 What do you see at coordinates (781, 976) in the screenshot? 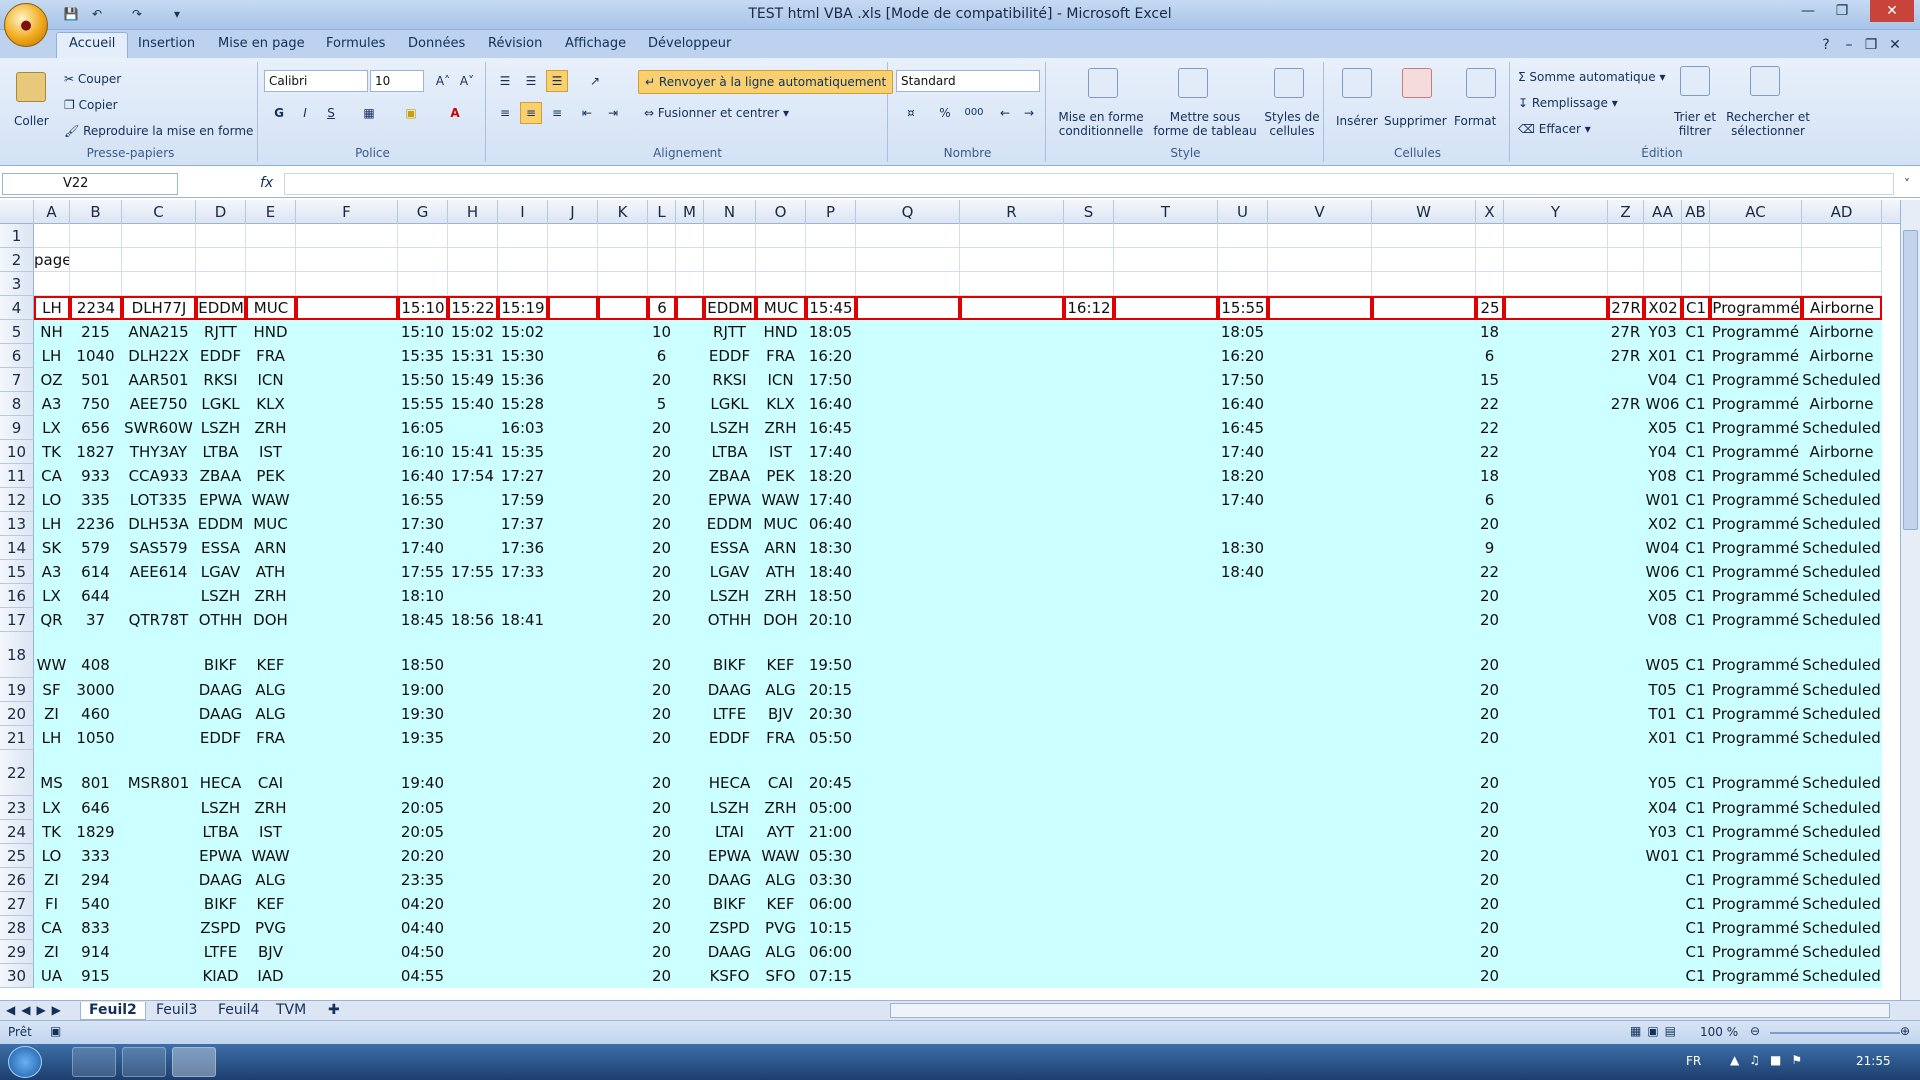
I see `cell: SFO` at bounding box center [781, 976].